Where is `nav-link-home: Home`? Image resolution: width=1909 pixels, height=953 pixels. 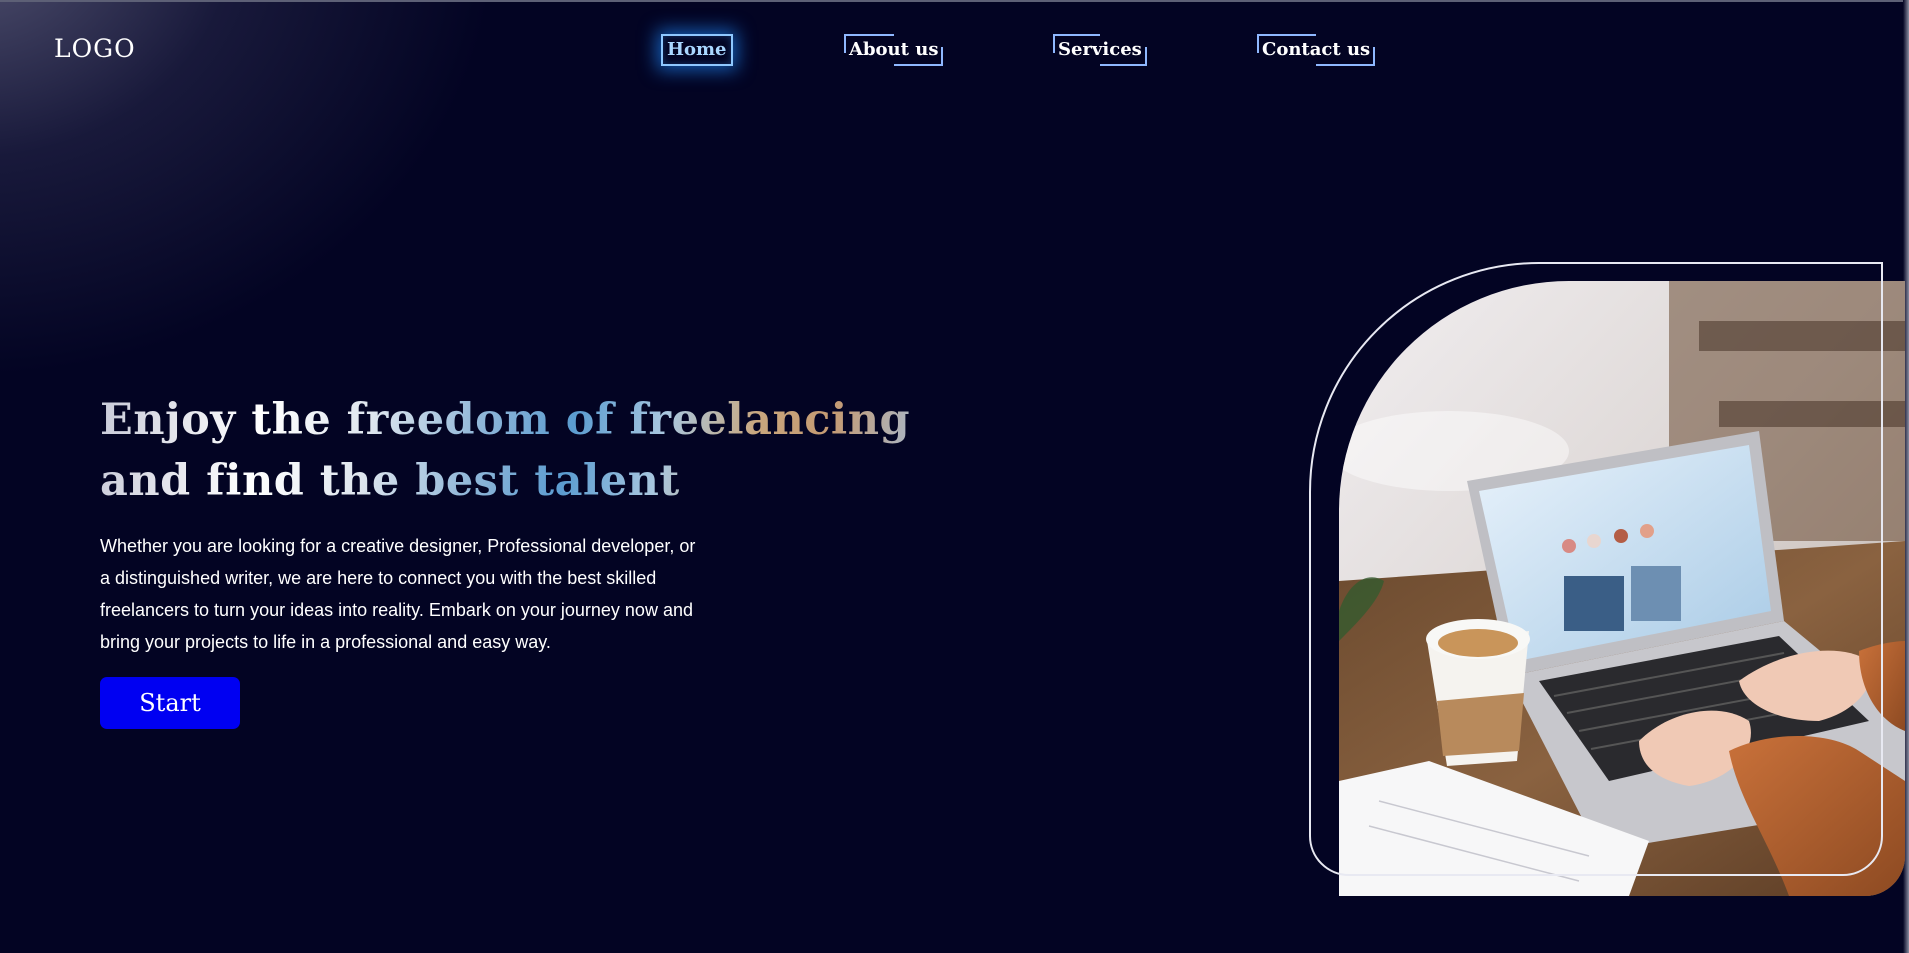
nav-link-home: Home is located at coordinates (697, 50).